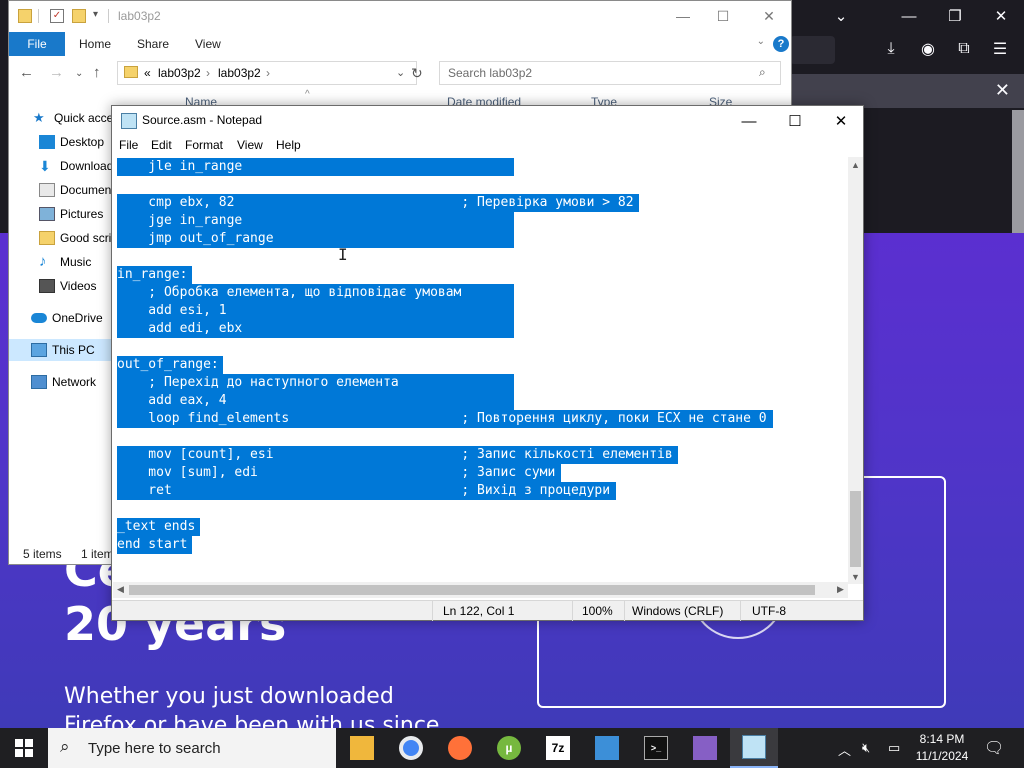  Describe the element at coordinates (97, 72) in the screenshot. I see `up-arrow-icon: ↑` at that location.